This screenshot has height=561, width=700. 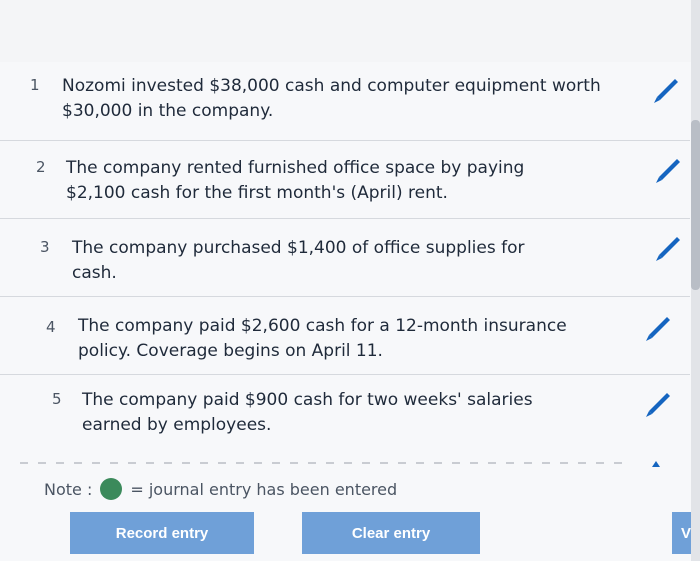 What do you see at coordinates (57, 399) in the screenshot?
I see `entry-number: 5` at bounding box center [57, 399].